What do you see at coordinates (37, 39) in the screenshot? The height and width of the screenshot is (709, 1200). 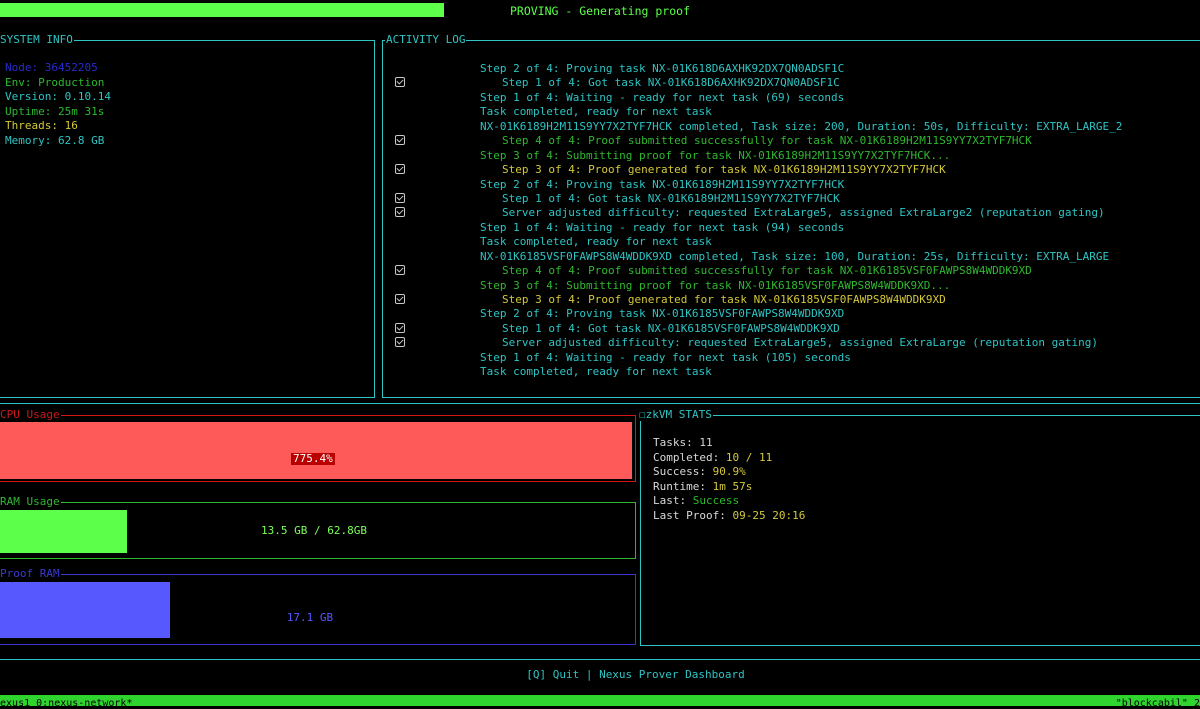 I see `system-info-title: SYSTEM INFO` at bounding box center [37, 39].